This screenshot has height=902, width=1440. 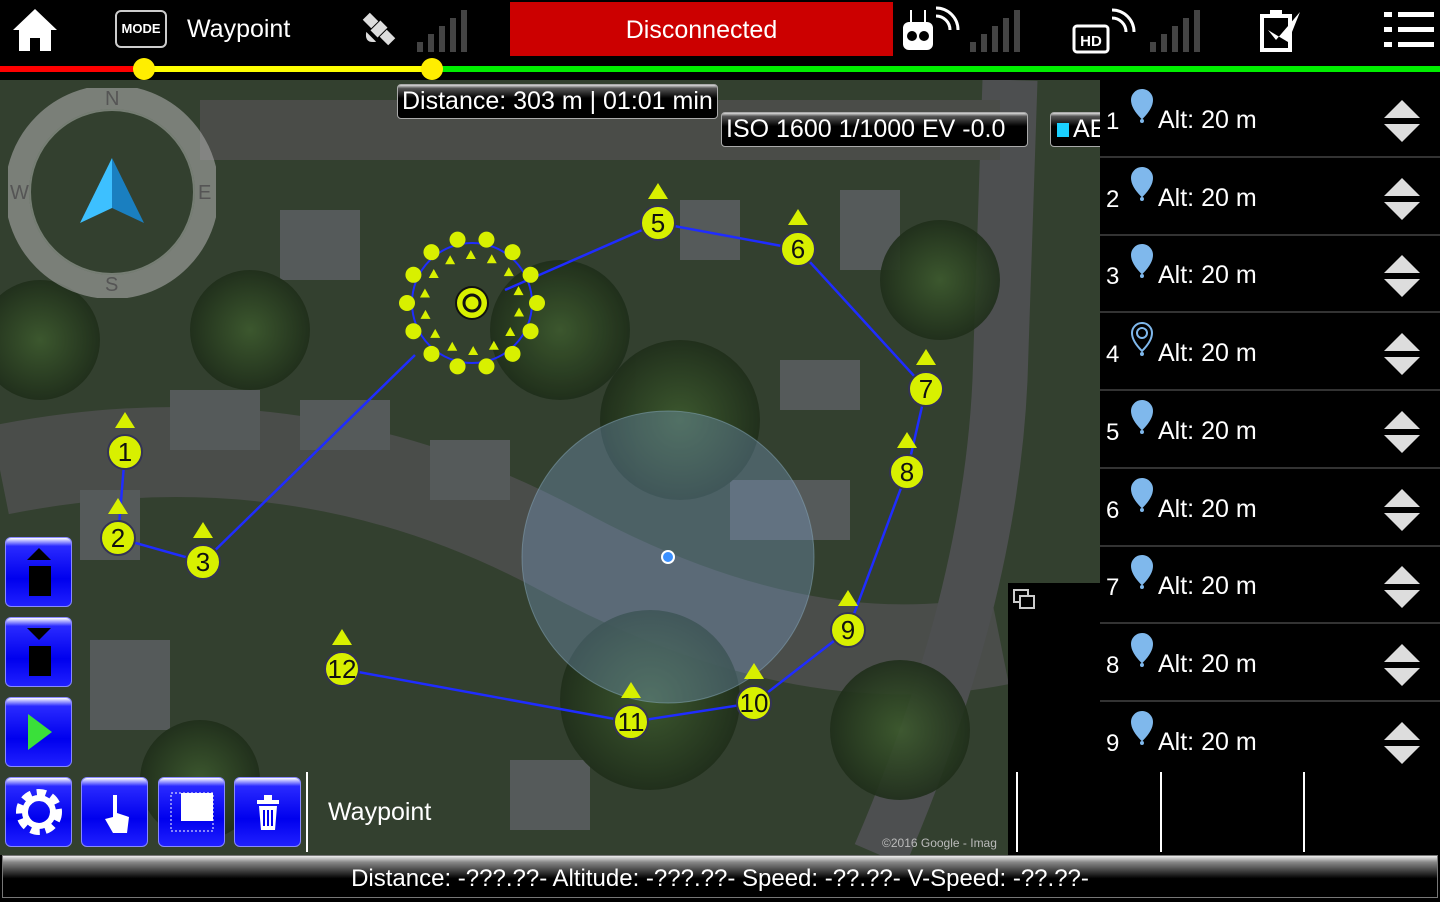 I want to click on hand-touch-icon, so click(x=116, y=814).